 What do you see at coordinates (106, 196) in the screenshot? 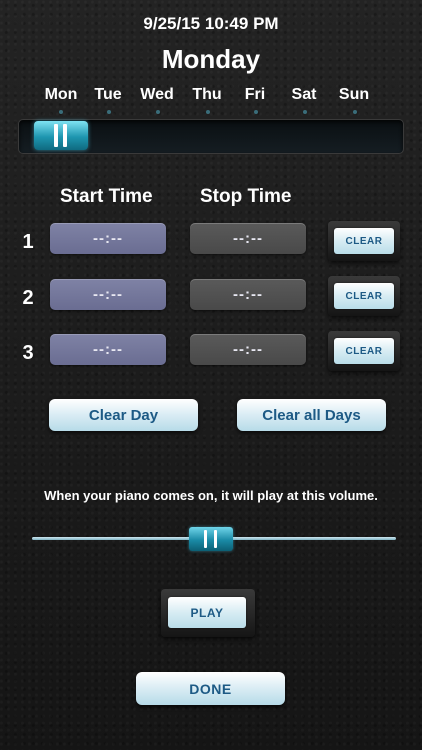
I see `start-time-header: Start Time` at bounding box center [106, 196].